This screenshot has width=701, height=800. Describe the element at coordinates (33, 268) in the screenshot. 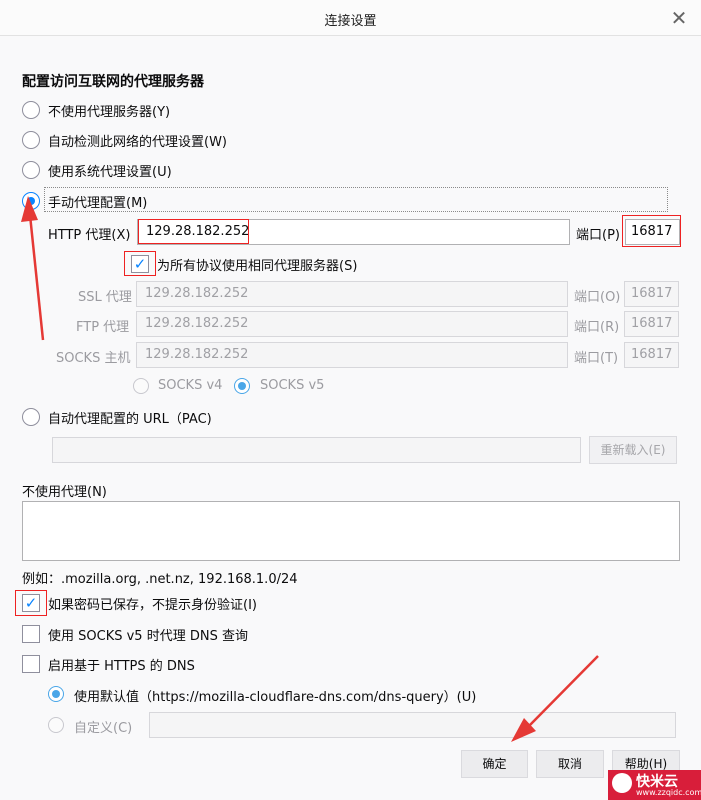

I see `arrow-to-manual-radio` at that location.